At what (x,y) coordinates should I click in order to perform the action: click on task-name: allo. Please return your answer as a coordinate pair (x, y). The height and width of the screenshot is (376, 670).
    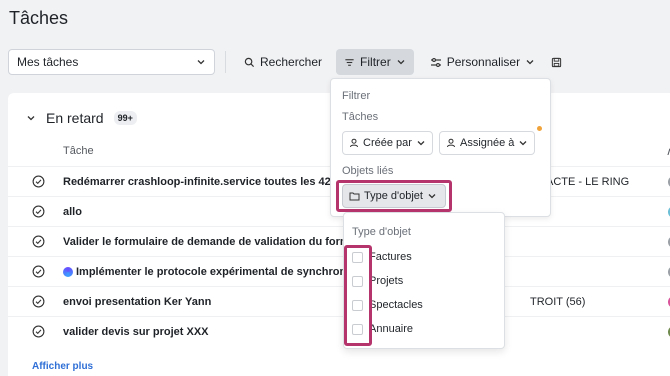
    Looking at the image, I should click on (72, 212).